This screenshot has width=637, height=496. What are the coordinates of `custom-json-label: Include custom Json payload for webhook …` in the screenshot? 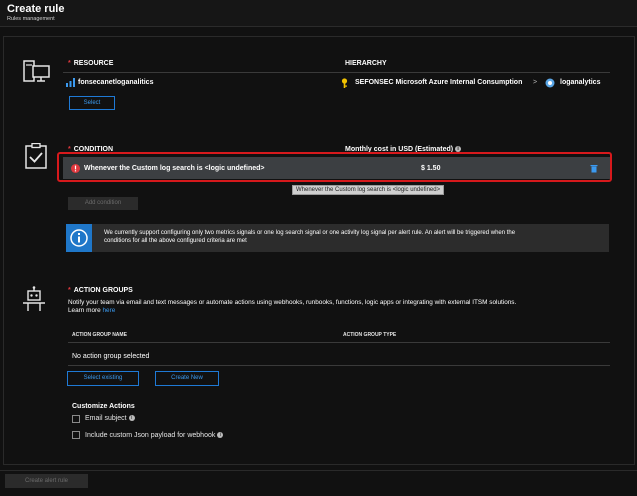 It's located at (154, 435).